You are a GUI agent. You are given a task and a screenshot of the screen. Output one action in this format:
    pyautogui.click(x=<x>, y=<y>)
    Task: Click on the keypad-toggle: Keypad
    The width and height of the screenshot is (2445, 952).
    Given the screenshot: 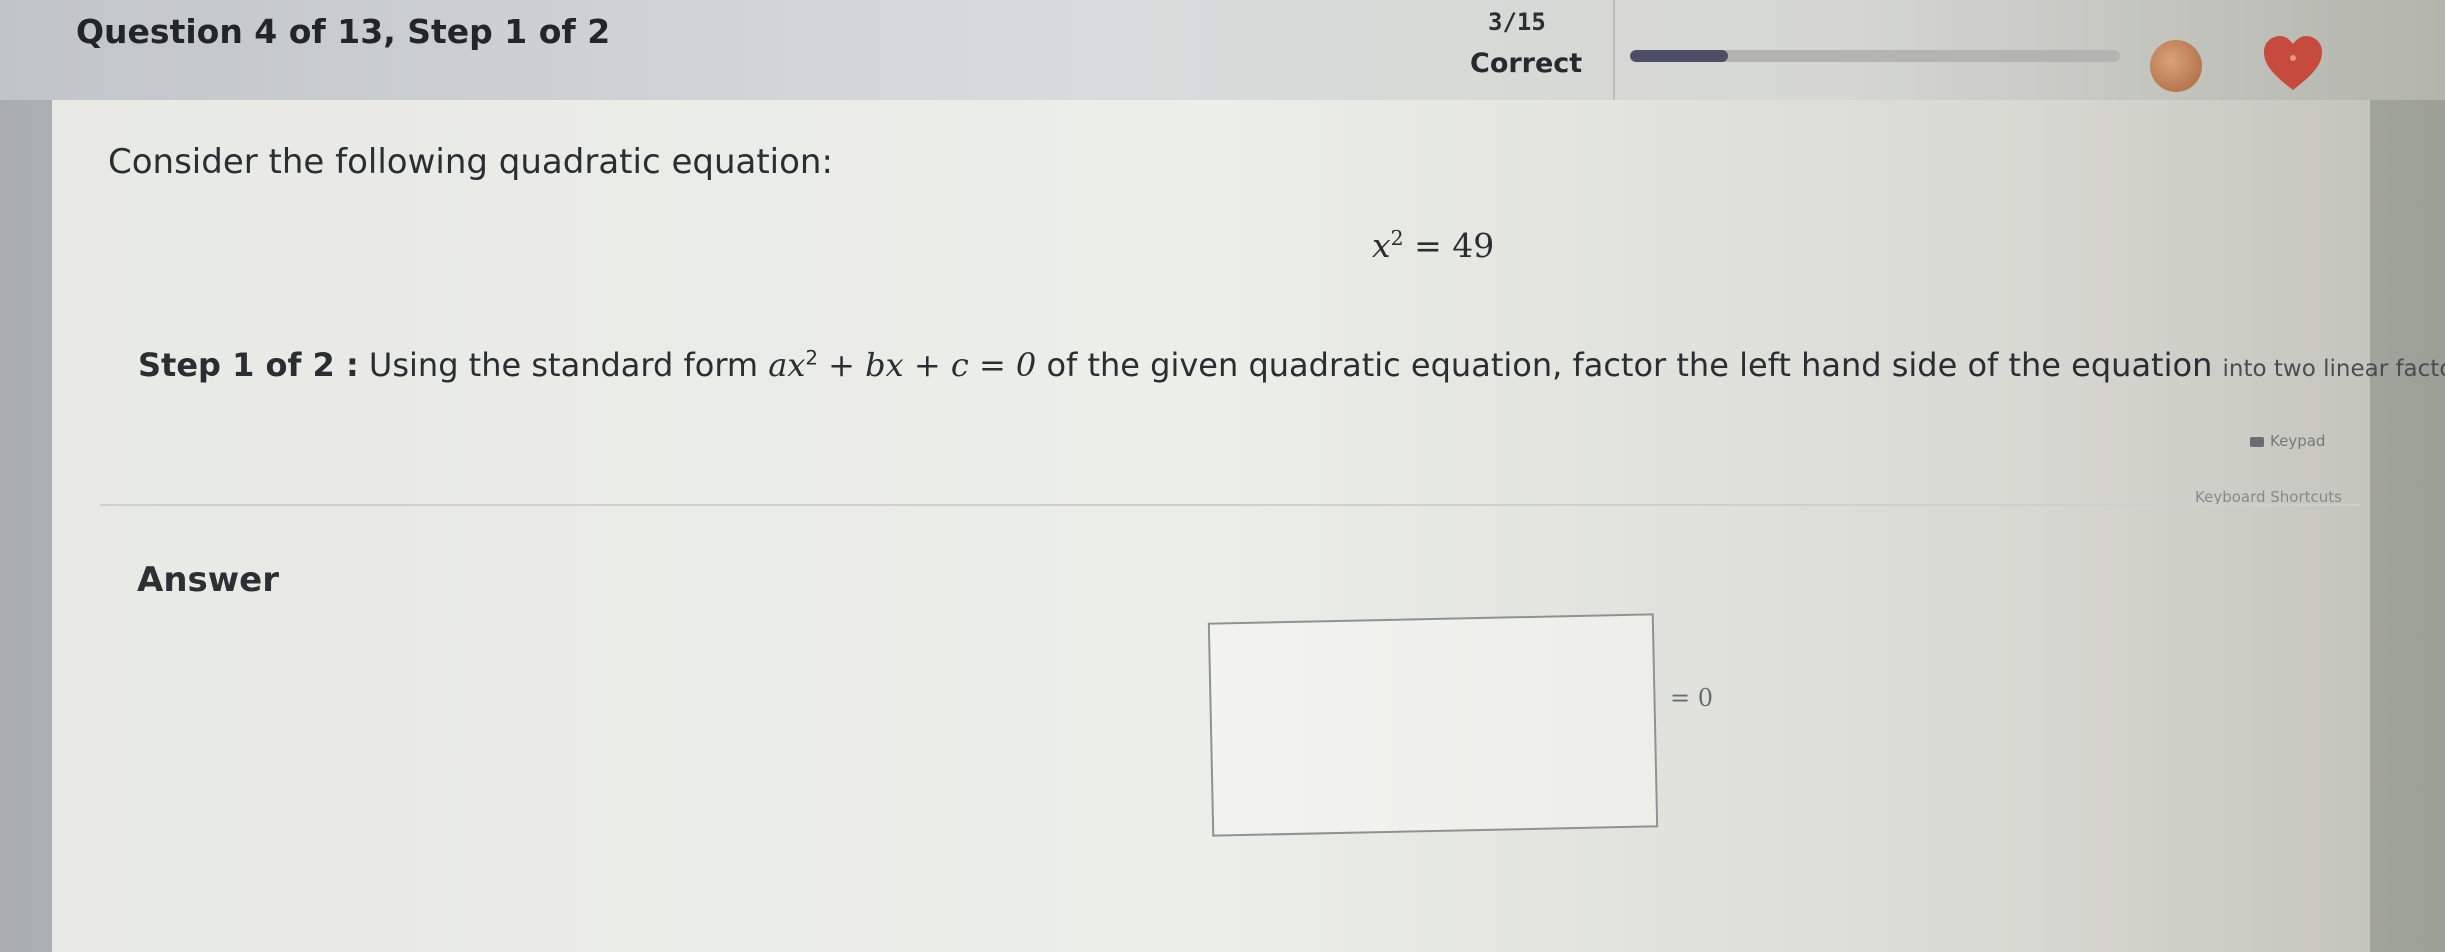 What is the action you would take?
    pyautogui.click(x=2287, y=441)
    